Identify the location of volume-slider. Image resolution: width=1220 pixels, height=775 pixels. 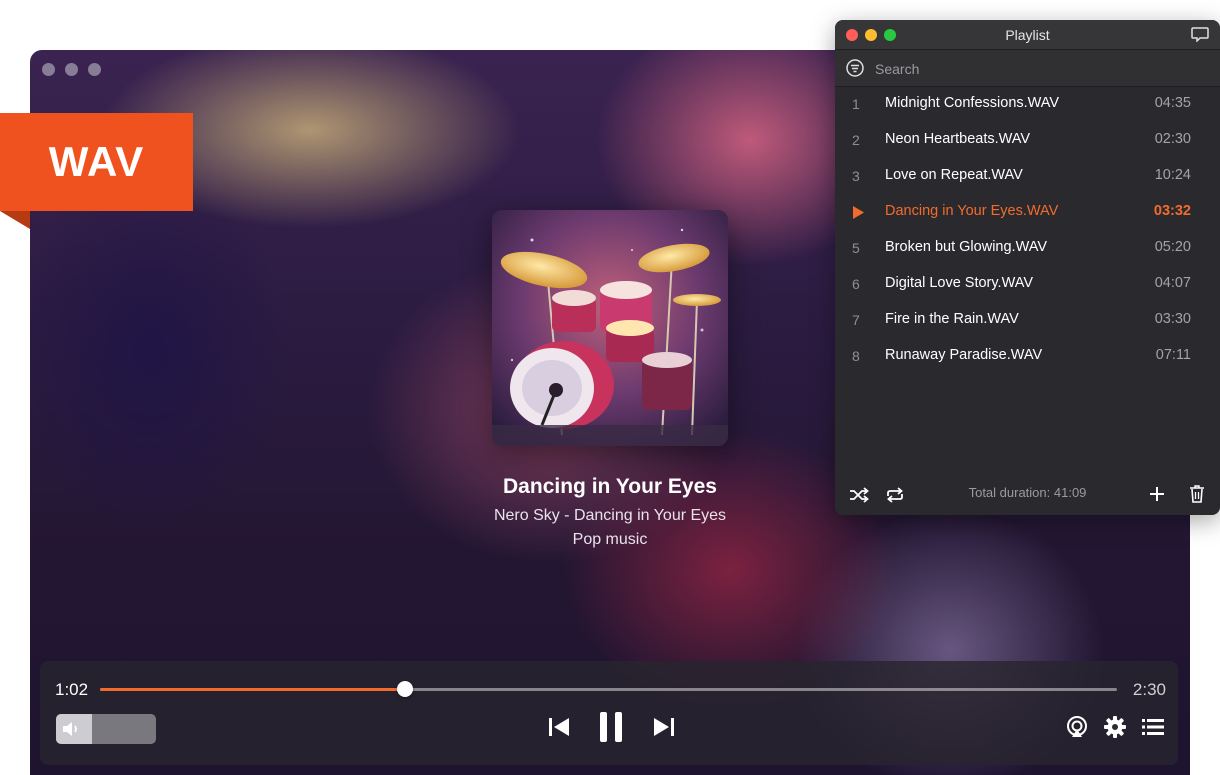
(106, 729).